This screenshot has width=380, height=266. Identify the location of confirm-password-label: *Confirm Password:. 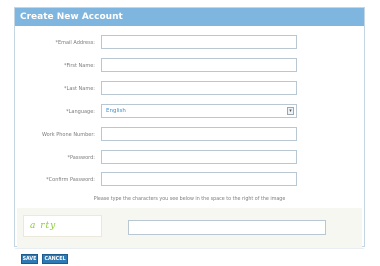
(70, 180).